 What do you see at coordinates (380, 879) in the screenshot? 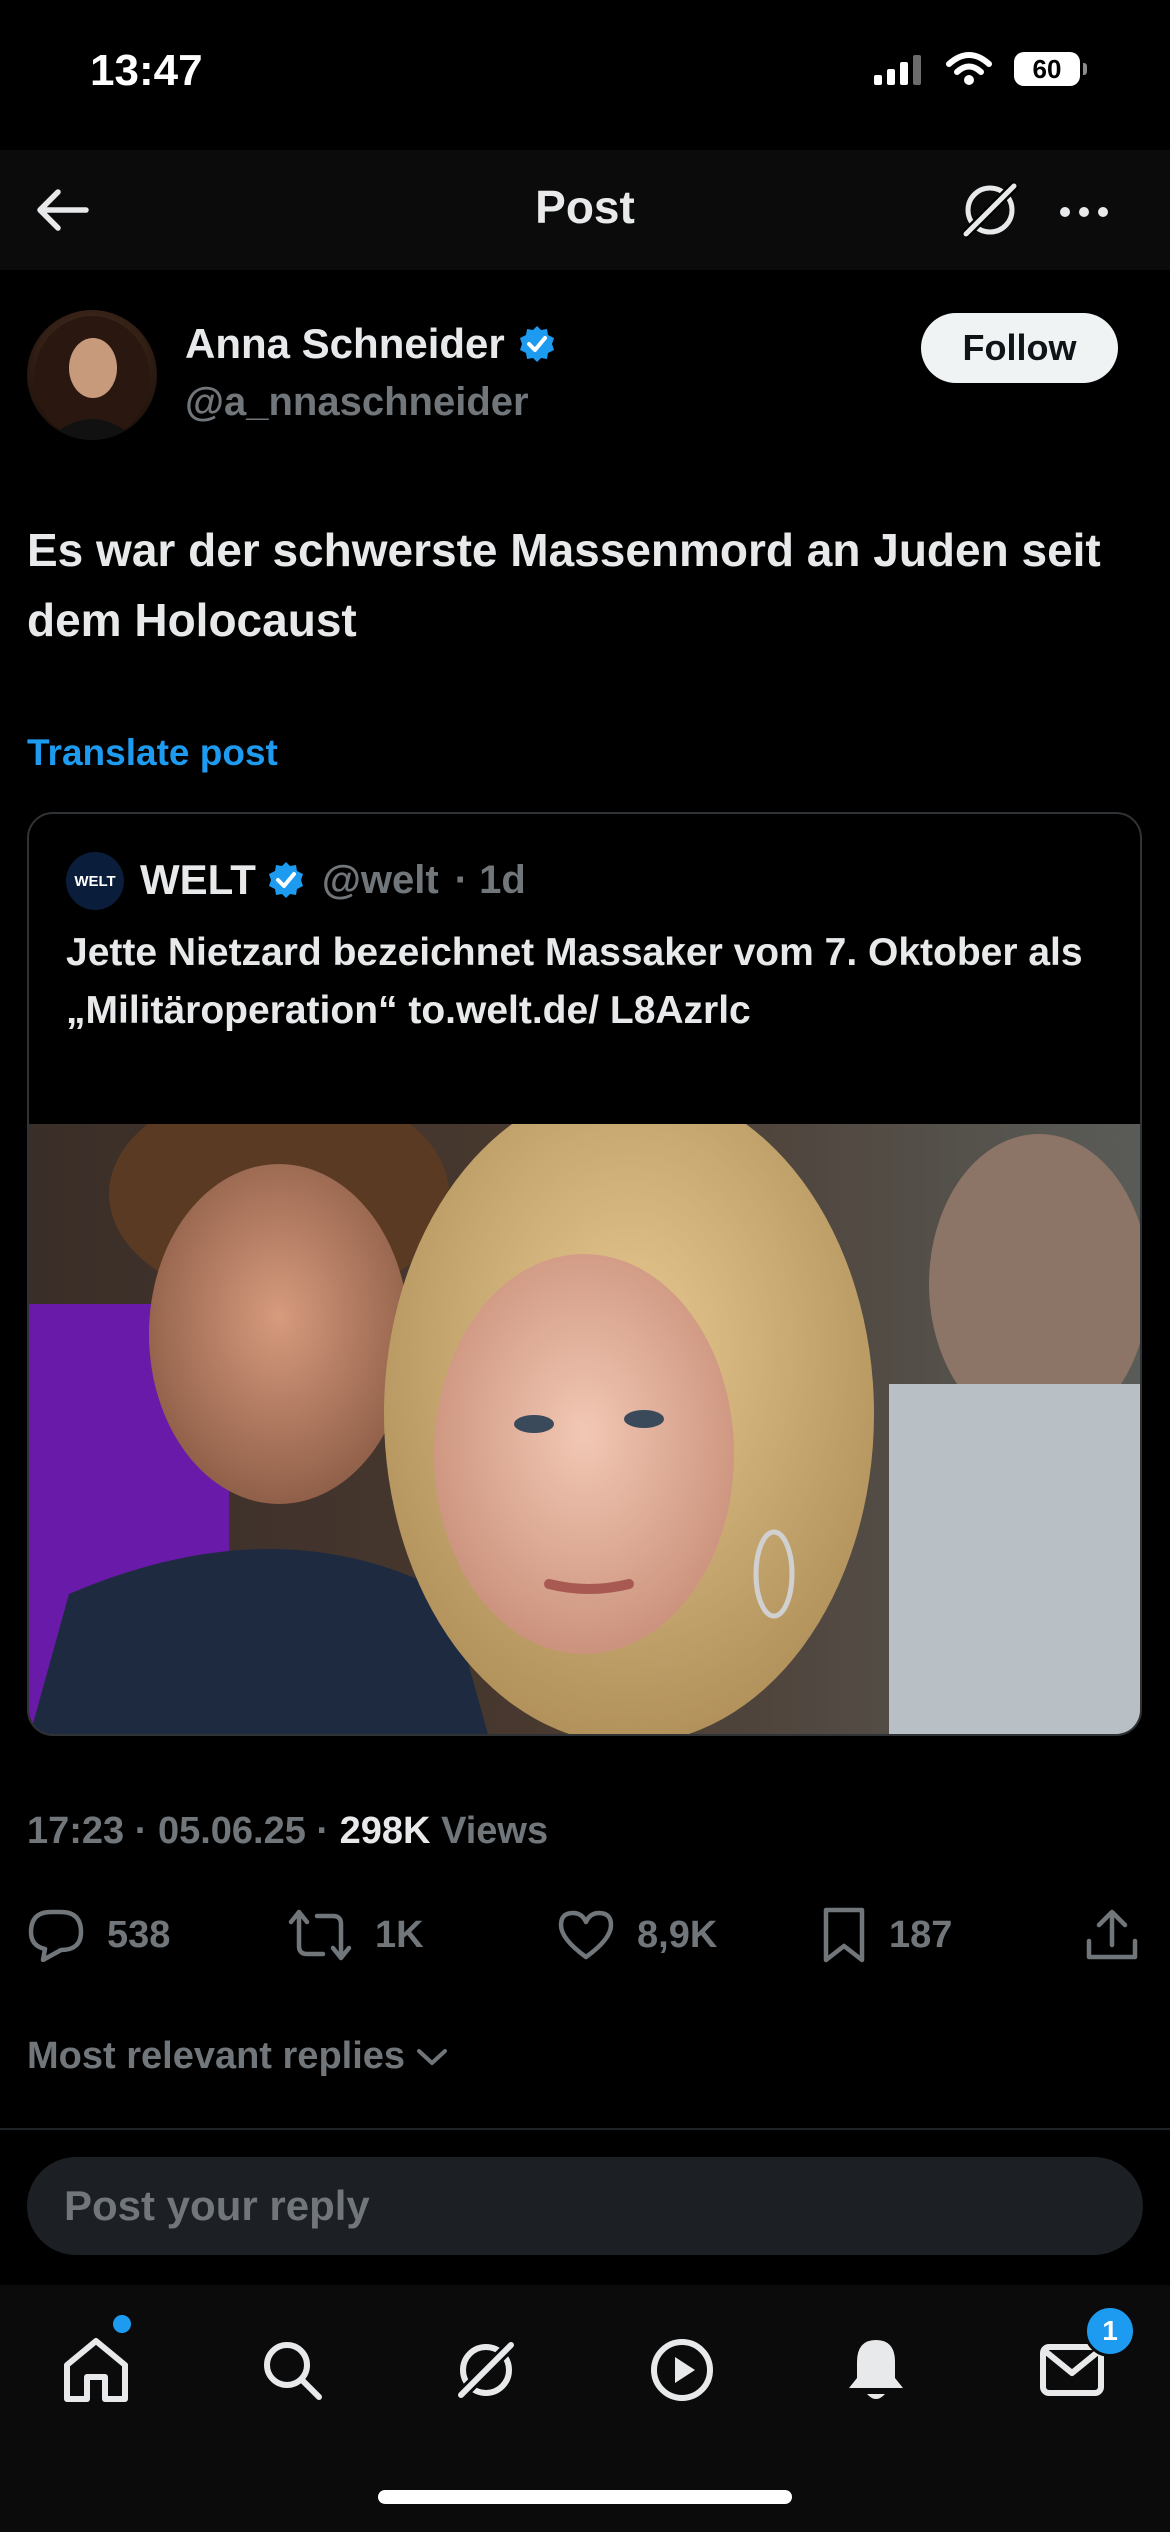
I see `quoted-author-handle: @welt` at bounding box center [380, 879].